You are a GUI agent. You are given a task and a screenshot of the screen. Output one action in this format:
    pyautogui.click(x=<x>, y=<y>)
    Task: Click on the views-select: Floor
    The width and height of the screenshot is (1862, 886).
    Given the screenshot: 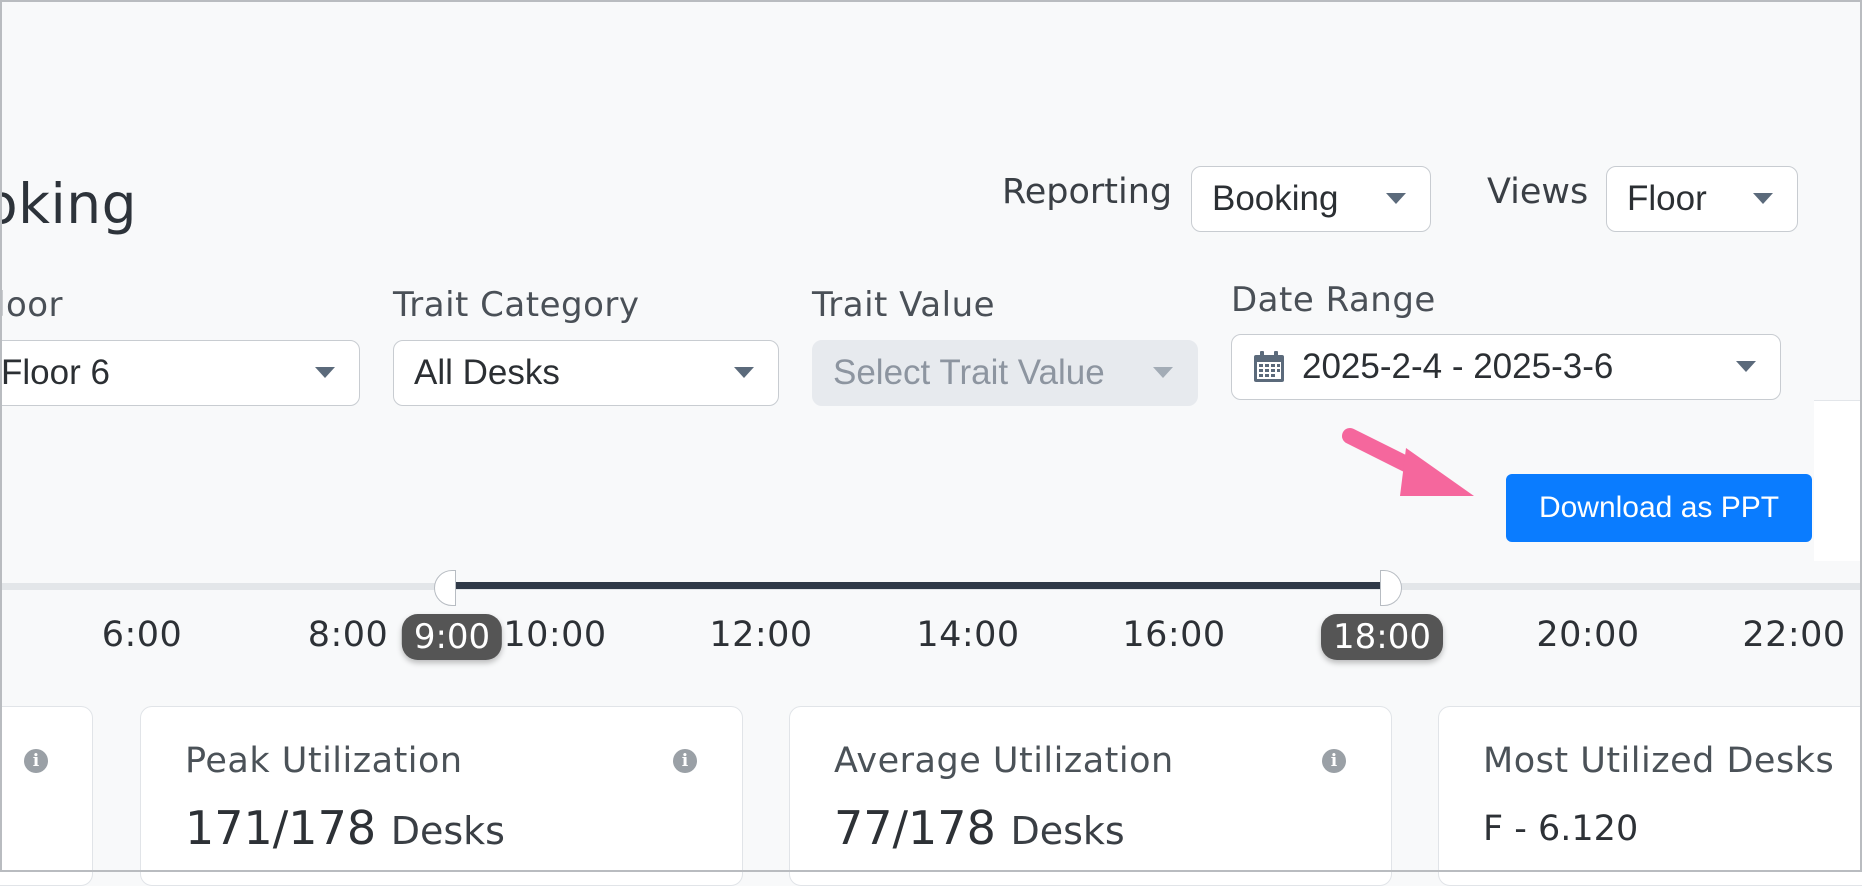 What is the action you would take?
    pyautogui.click(x=1702, y=199)
    